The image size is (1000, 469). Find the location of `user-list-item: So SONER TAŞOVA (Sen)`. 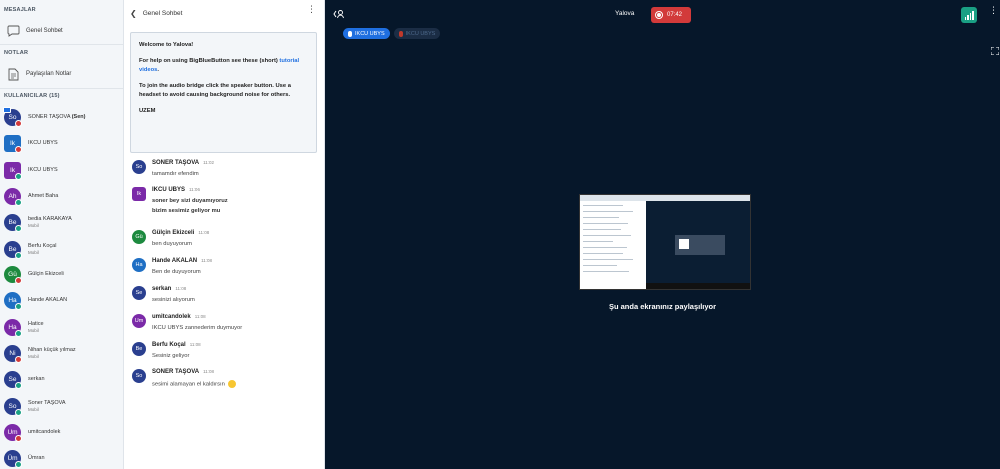

user-list-item: So SONER TAŞOVA (Sen) is located at coordinates (62, 117).